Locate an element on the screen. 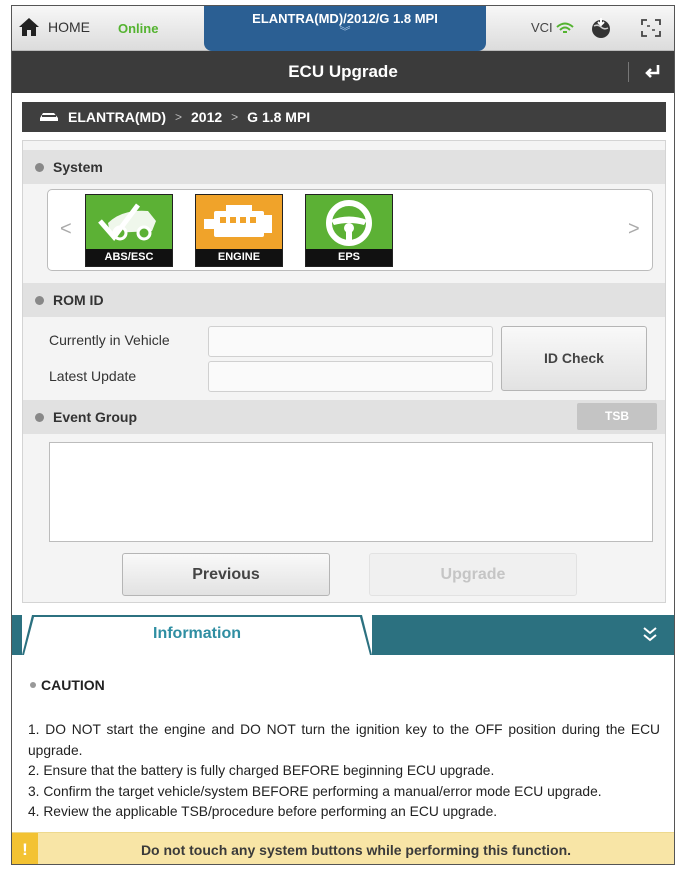  globe-download-icon is located at coordinates (601, 28).